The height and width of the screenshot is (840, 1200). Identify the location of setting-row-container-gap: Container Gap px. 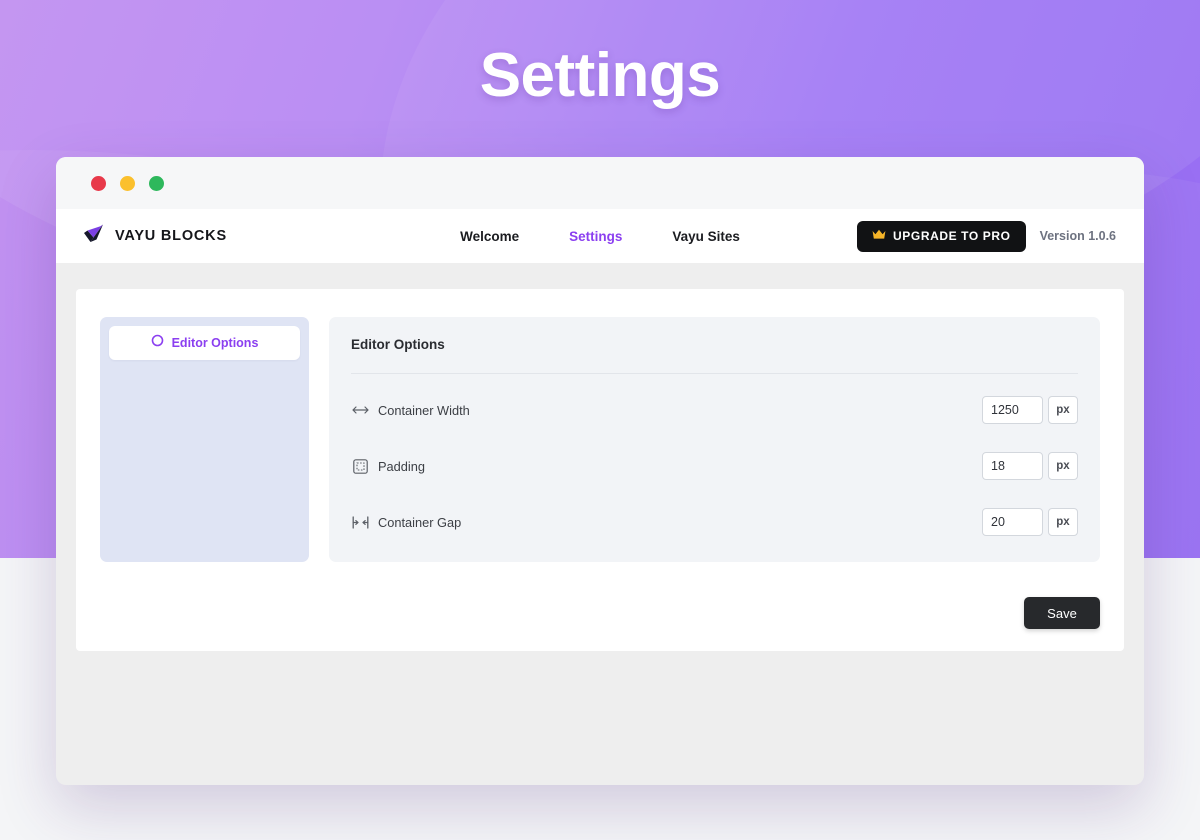
(714, 522).